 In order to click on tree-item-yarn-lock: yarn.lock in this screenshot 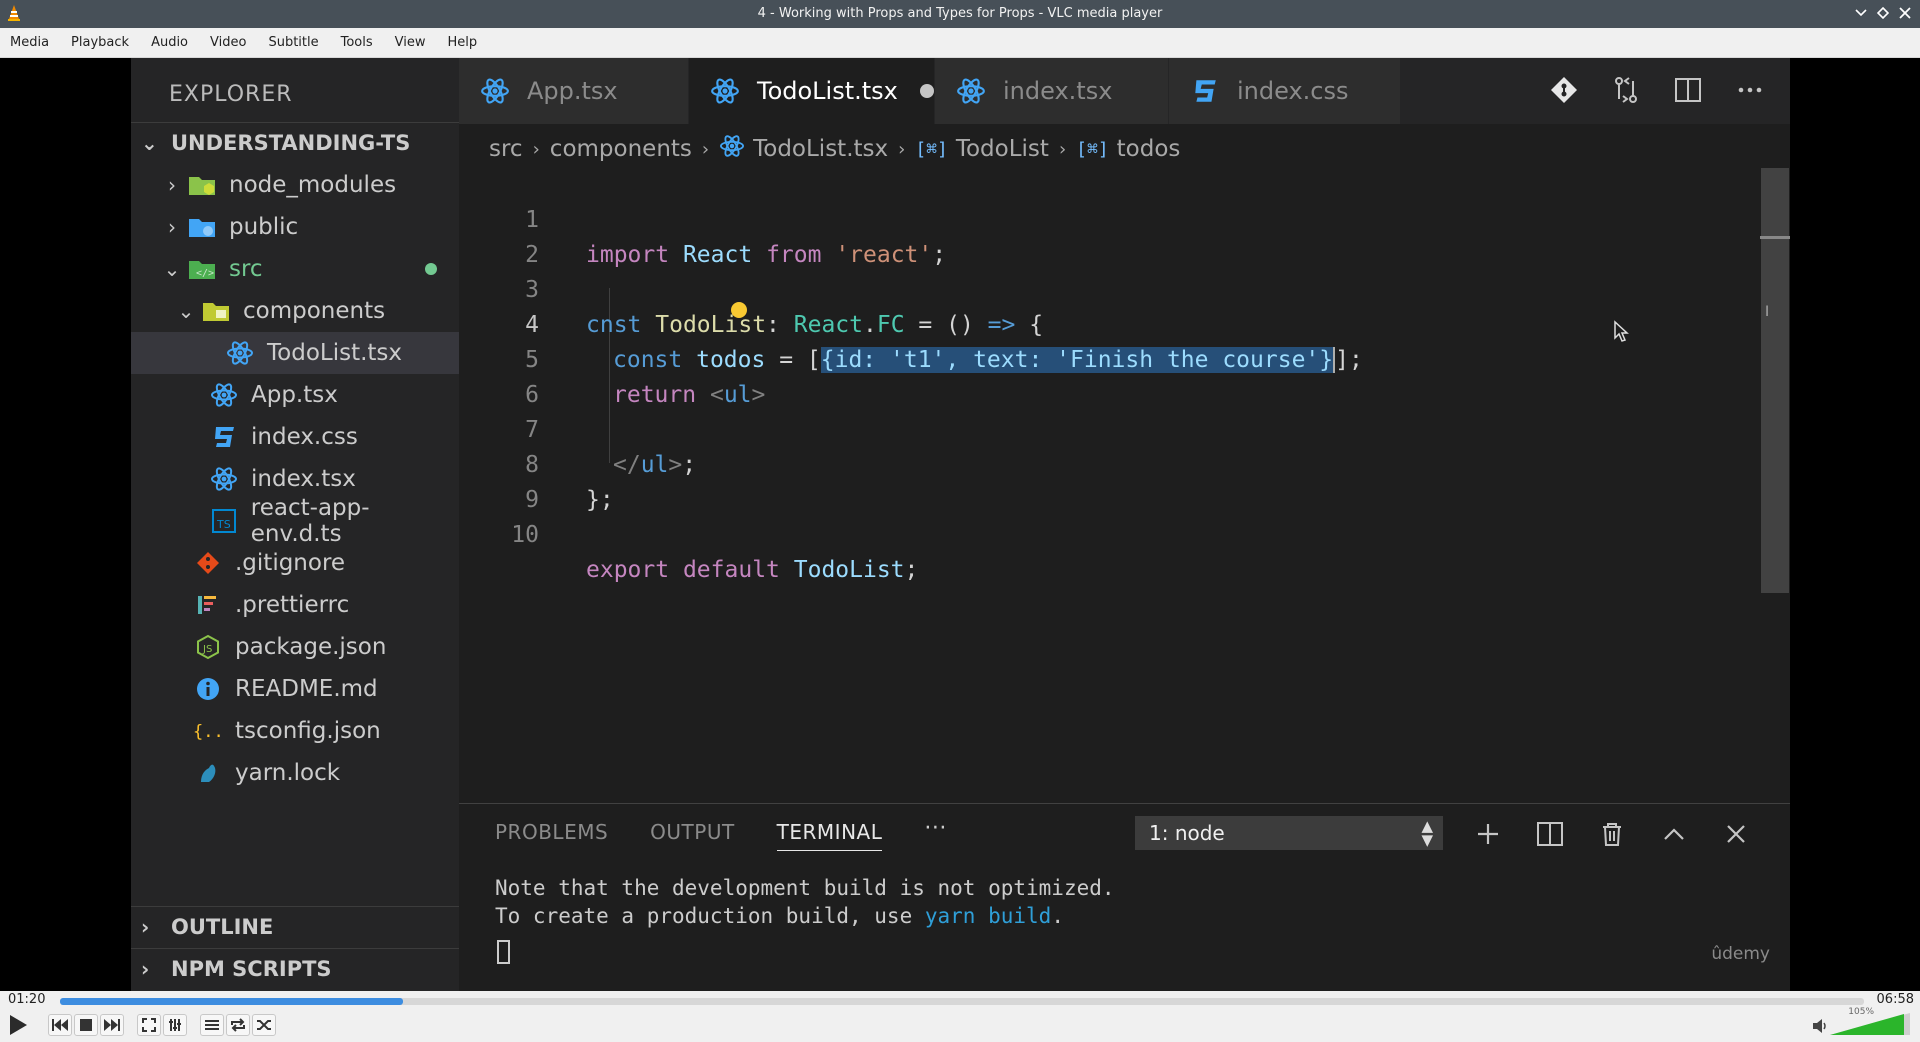, I will do `click(295, 773)`.